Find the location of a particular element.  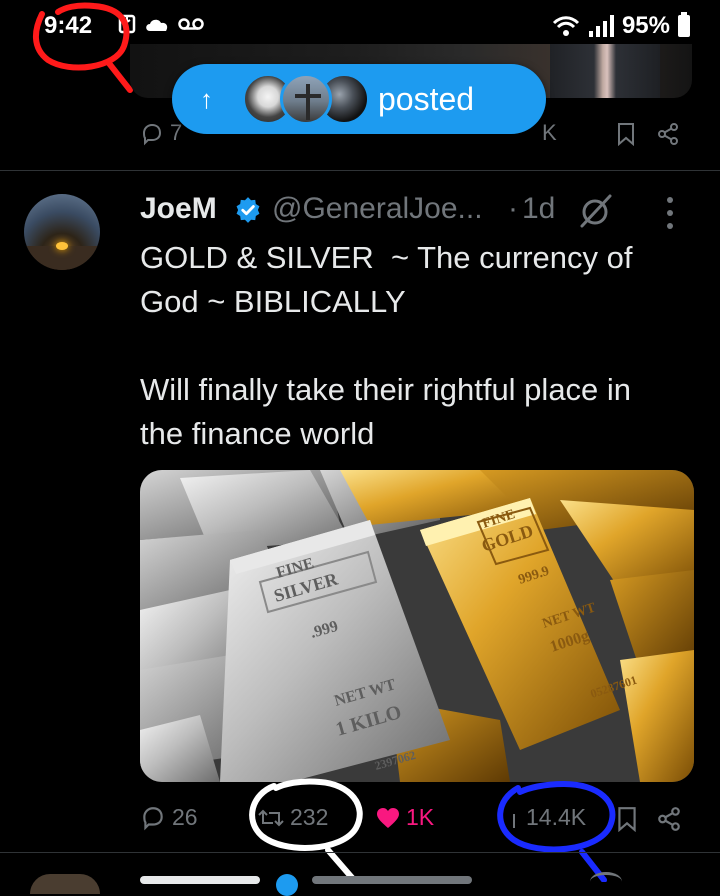

status-right: 95% is located at coordinates (621, 26).